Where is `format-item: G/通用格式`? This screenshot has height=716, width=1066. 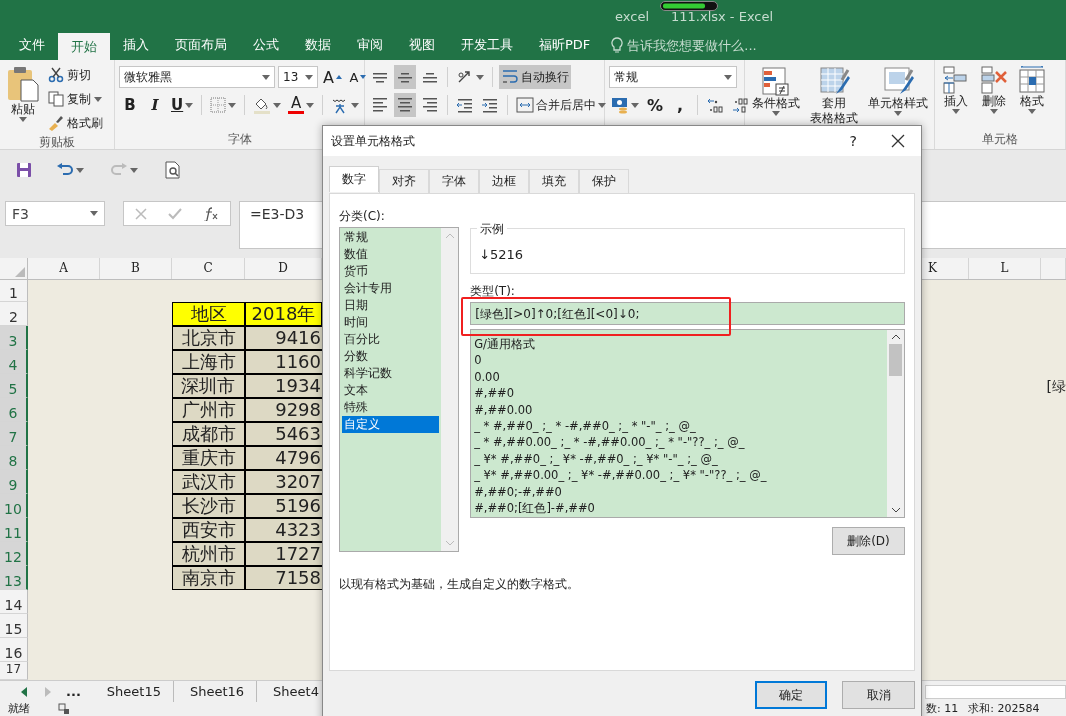
format-item: G/通用格式 is located at coordinates (679, 344).